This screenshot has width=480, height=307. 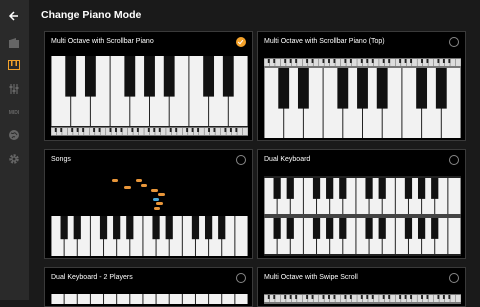 I want to click on mode-card-multi-octave-swipe: Multi Octave with Swipe Scroll, so click(x=361, y=287).